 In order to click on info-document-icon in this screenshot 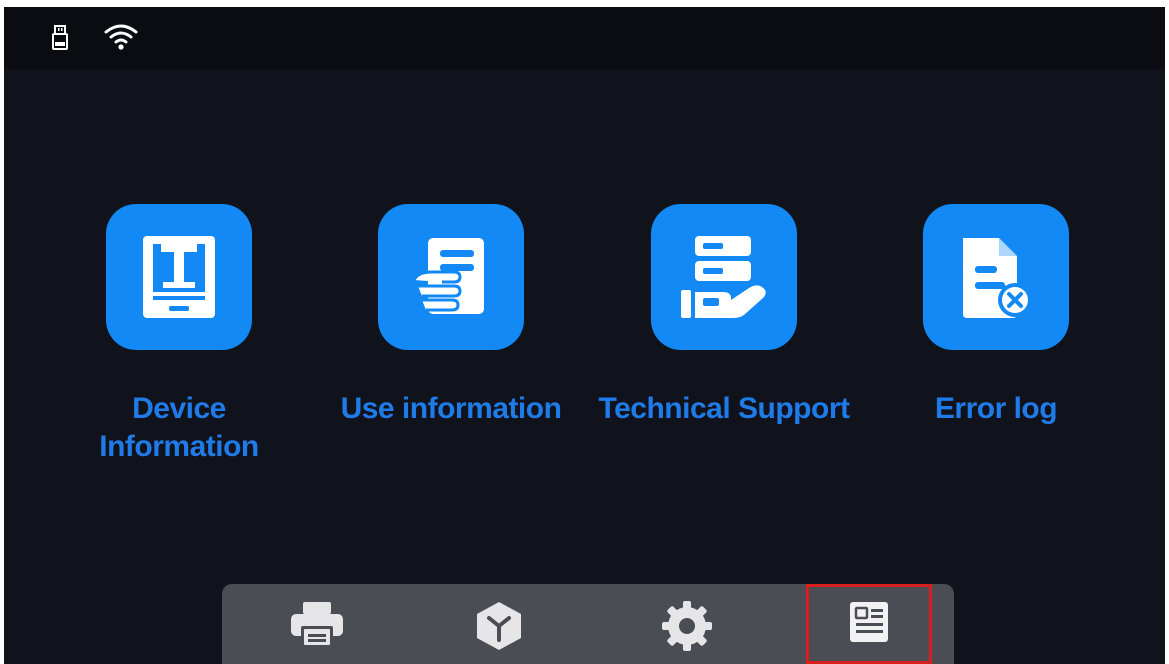, I will do `click(869, 624)`.